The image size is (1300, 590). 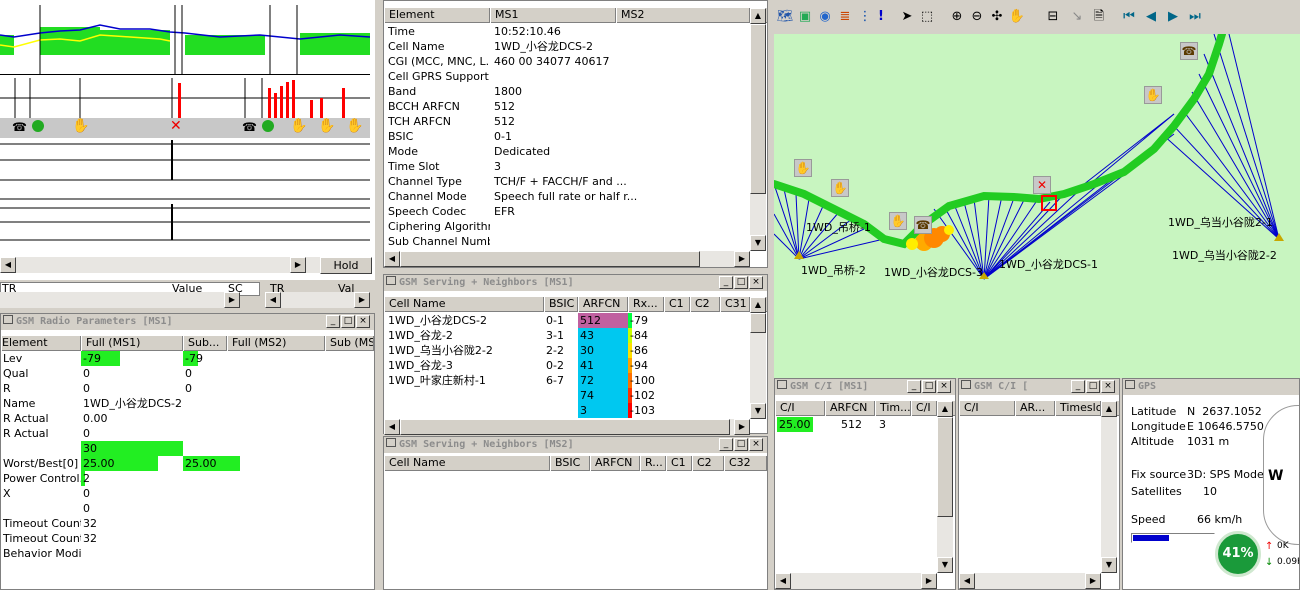 I want to click on ruler-icon: ⊟, so click(x=1053, y=17).